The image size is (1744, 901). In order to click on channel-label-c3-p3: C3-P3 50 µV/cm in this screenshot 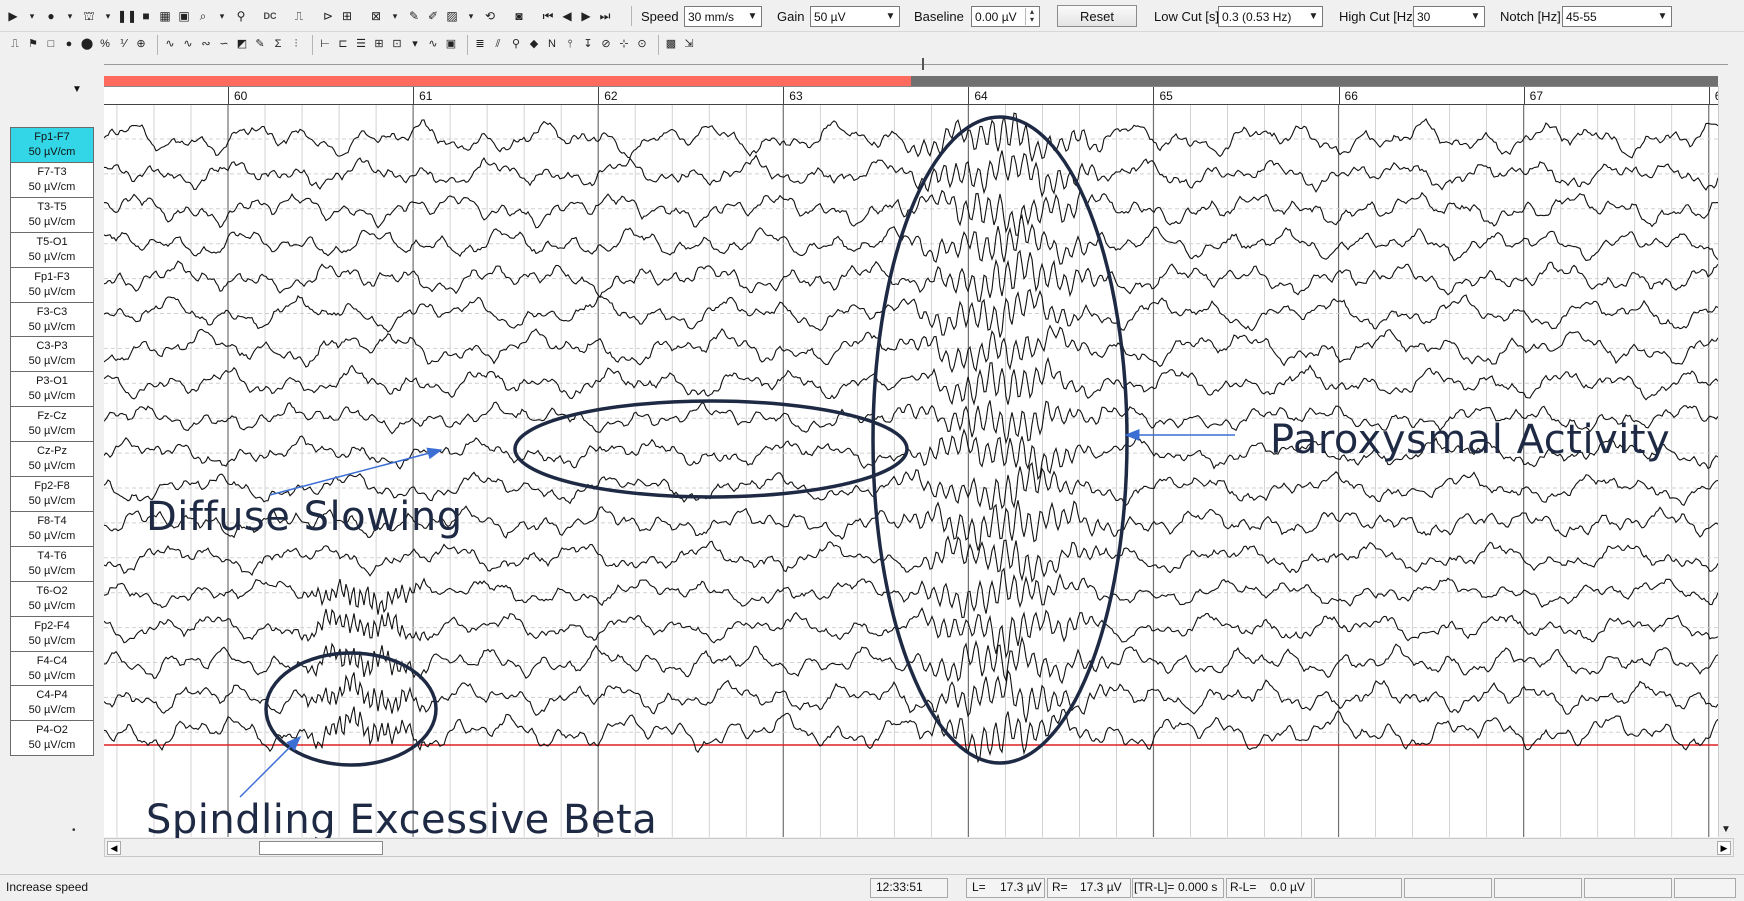, I will do `click(52, 354)`.